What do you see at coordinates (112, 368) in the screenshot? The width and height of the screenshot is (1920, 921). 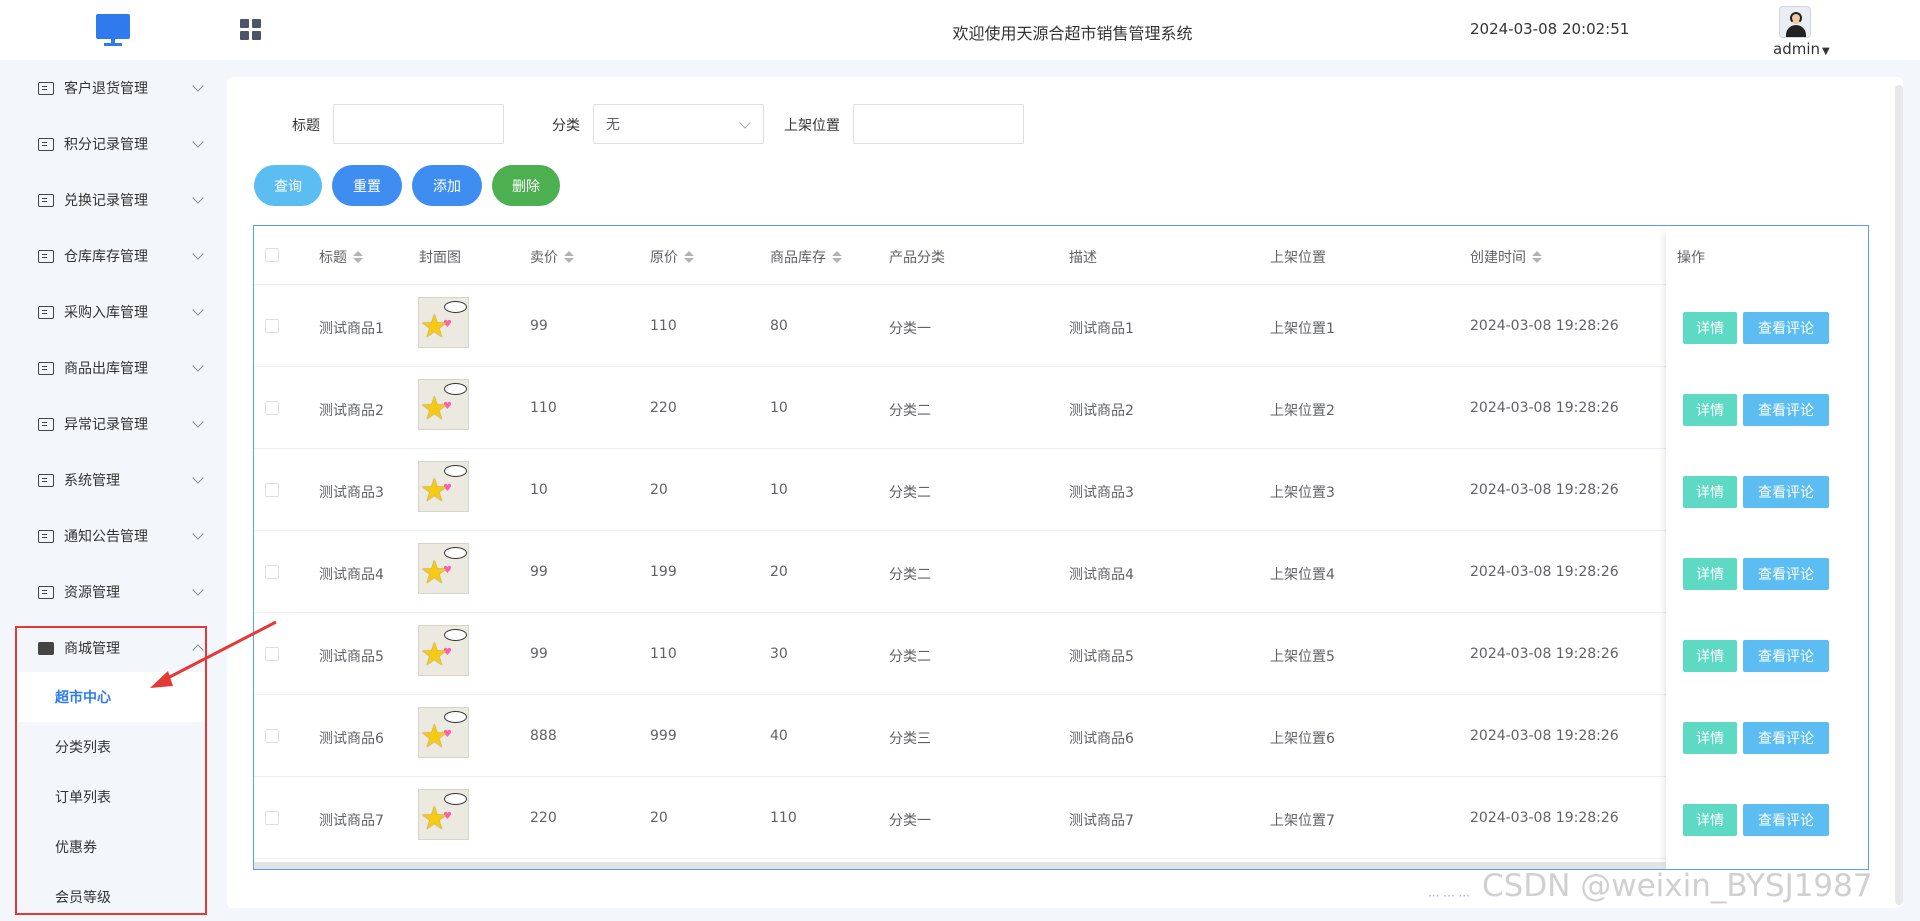 I see `sidebar-item-goods-outbound: 商品出库管理` at bounding box center [112, 368].